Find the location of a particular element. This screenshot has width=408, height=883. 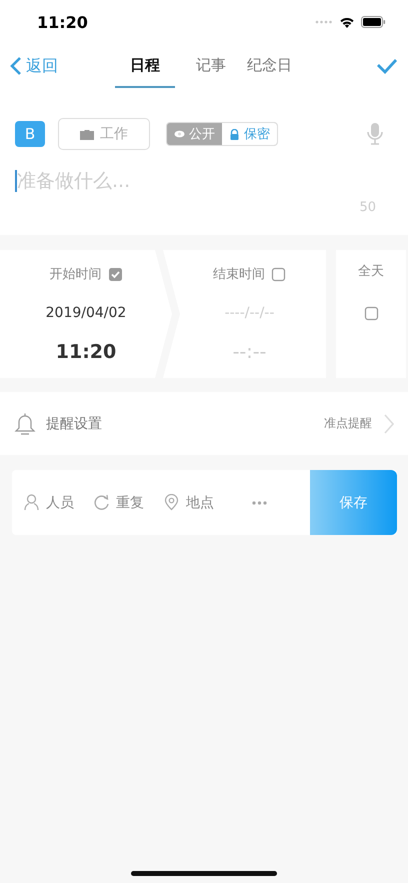

time-card: 开始时间 2019/04/02 11:20 is located at coordinates (86, 314).